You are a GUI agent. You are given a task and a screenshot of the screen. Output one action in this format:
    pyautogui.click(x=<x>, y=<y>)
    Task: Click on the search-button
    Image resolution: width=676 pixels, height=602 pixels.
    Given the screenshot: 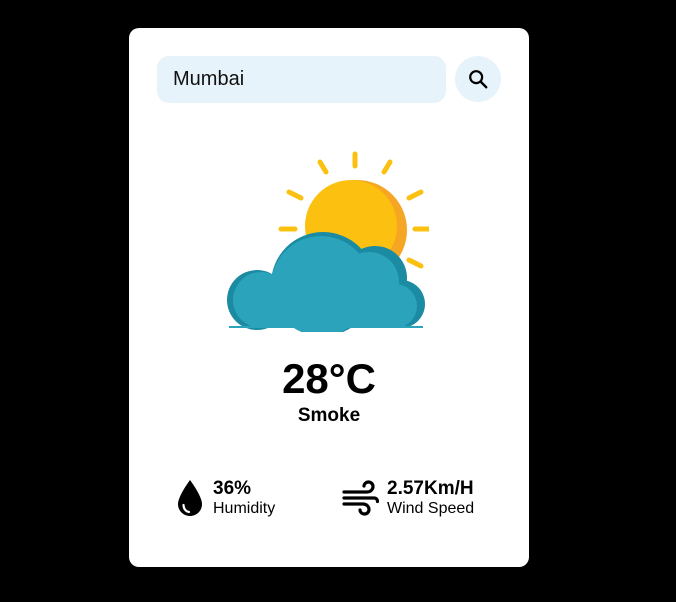 What is the action you would take?
    pyautogui.click(x=478, y=79)
    